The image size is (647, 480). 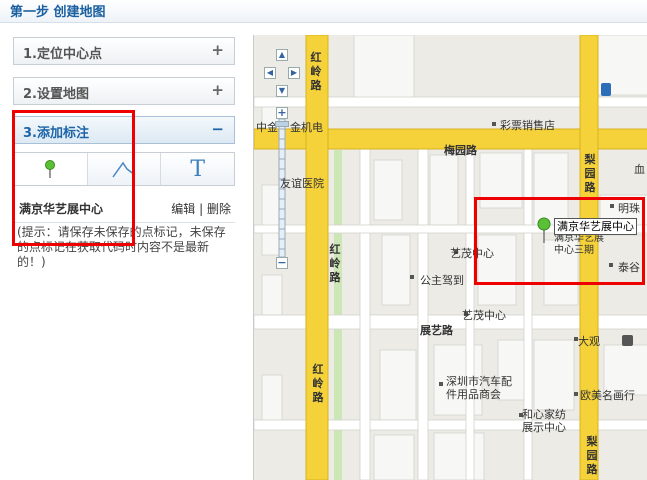 What do you see at coordinates (595, 226) in the screenshot?
I see `marker-label: 满京华艺展中心` at bounding box center [595, 226].